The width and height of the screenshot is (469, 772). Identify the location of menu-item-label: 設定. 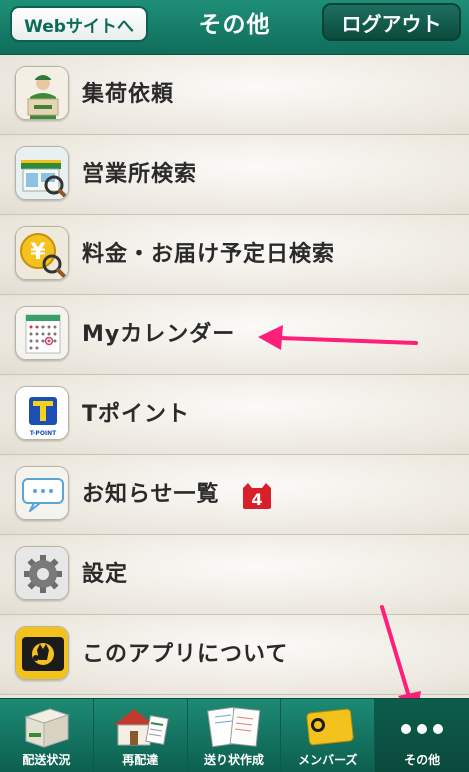
(105, 574).